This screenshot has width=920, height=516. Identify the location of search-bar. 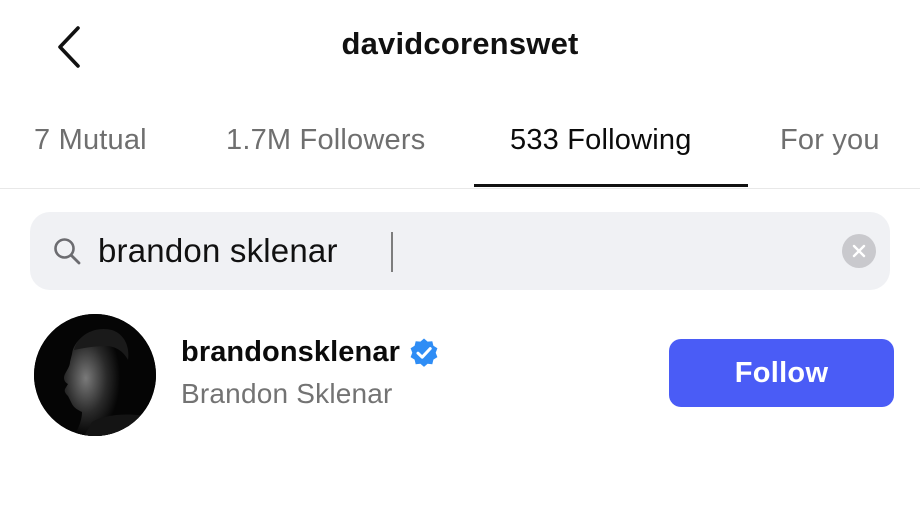
(460, 251).